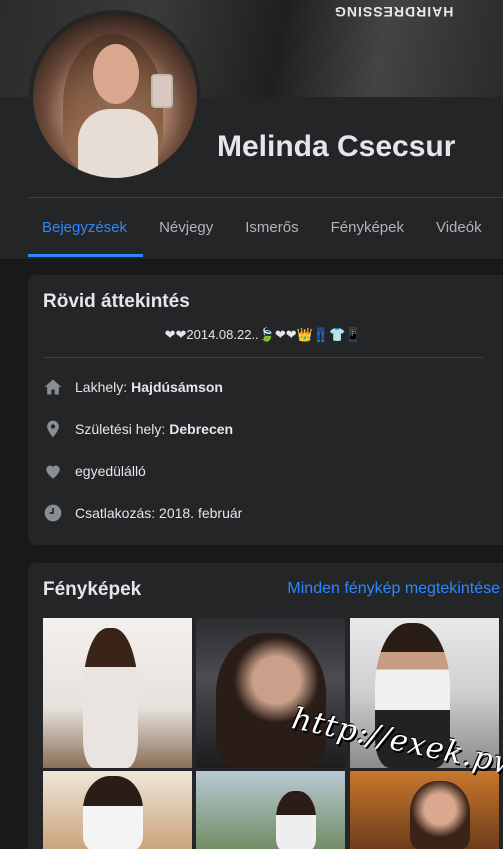 This screenshot has width=503, height=849. I want to click on tab-videos: Videók, so click(459, 232).